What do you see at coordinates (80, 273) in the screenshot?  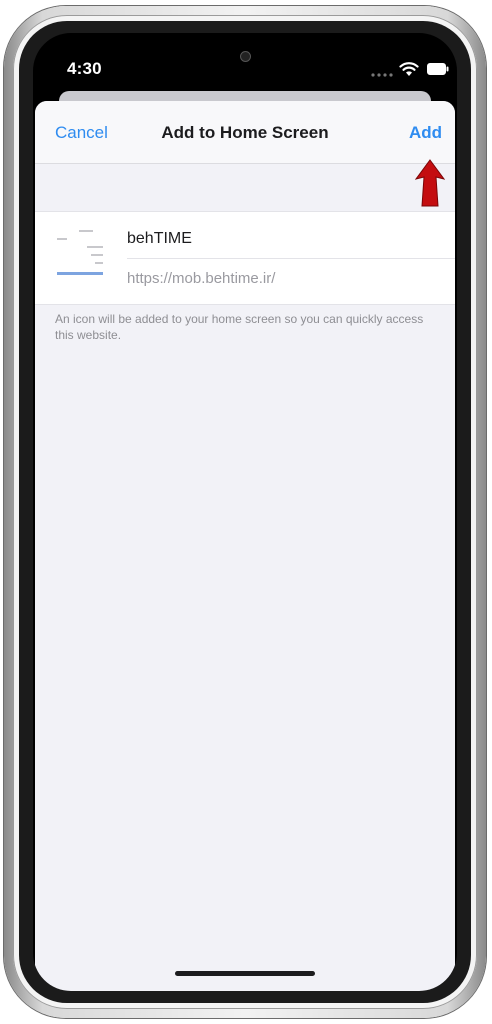 I see `thumb-bar` at bounding box center [80, 273].